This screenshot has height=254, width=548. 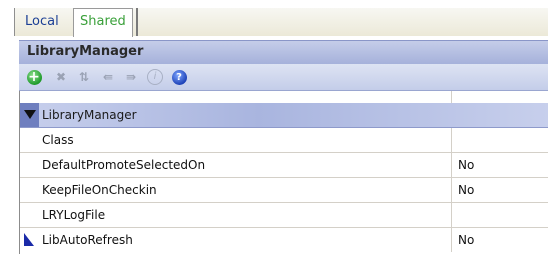 I want to click on panel-title: LibraryManager, so click(x=85, y=51).